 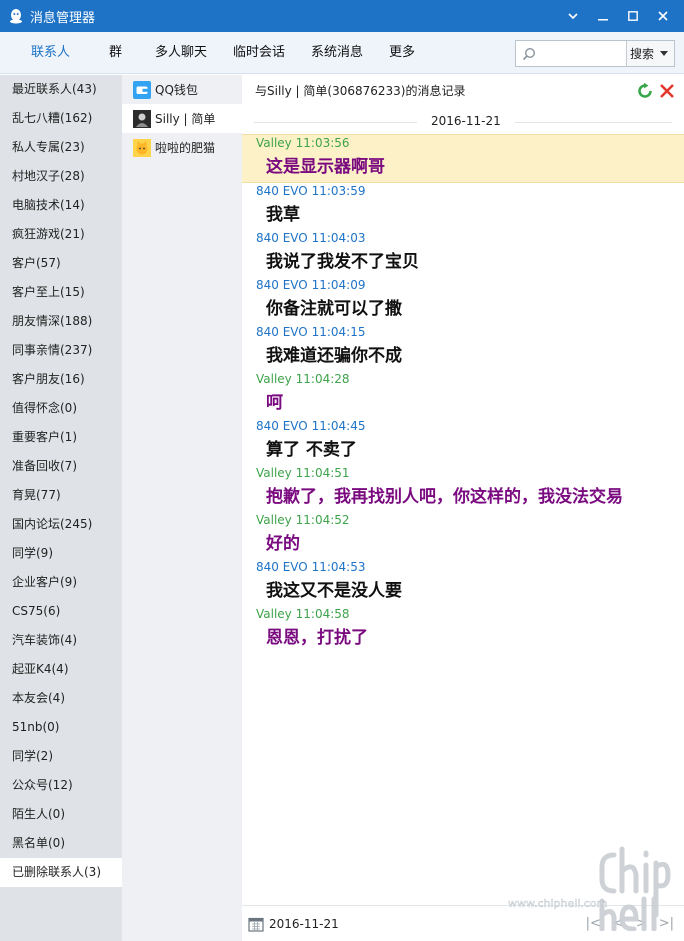 I want to click on dropdown-arrow-icon, so click(x=664, y=53).